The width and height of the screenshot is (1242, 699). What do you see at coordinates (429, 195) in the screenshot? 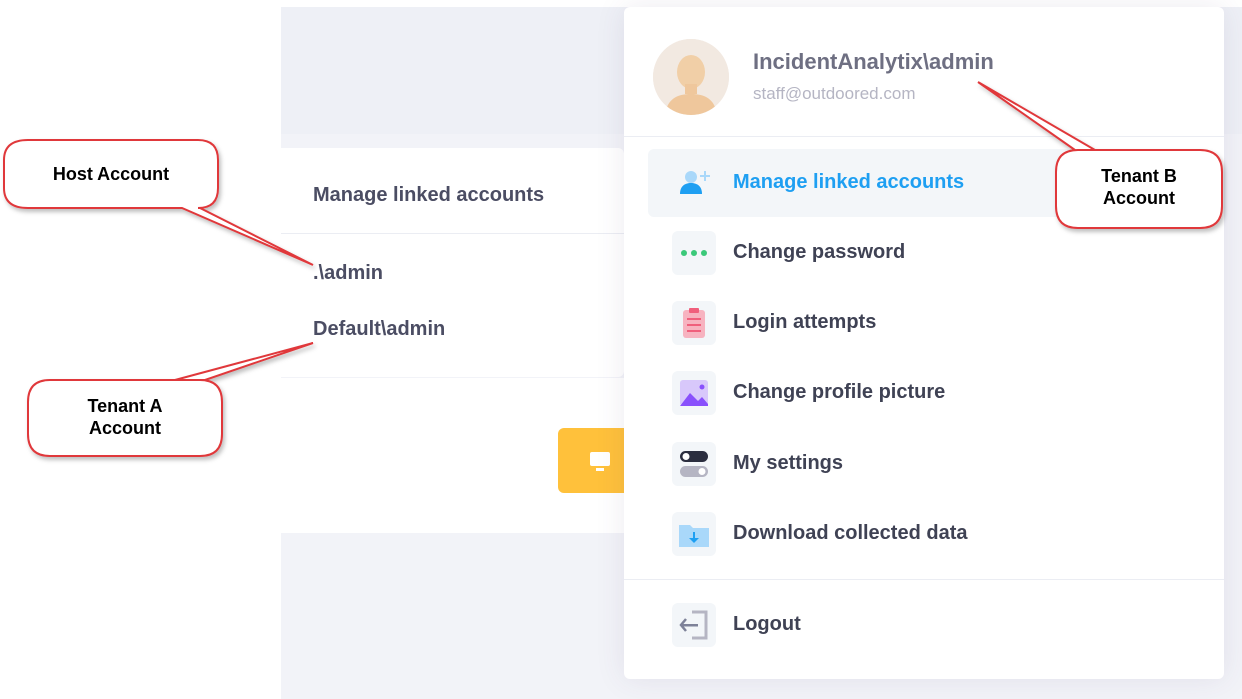
I see `linked-accounts-title: Manage linked accounts` at bounding box center [429, 195].